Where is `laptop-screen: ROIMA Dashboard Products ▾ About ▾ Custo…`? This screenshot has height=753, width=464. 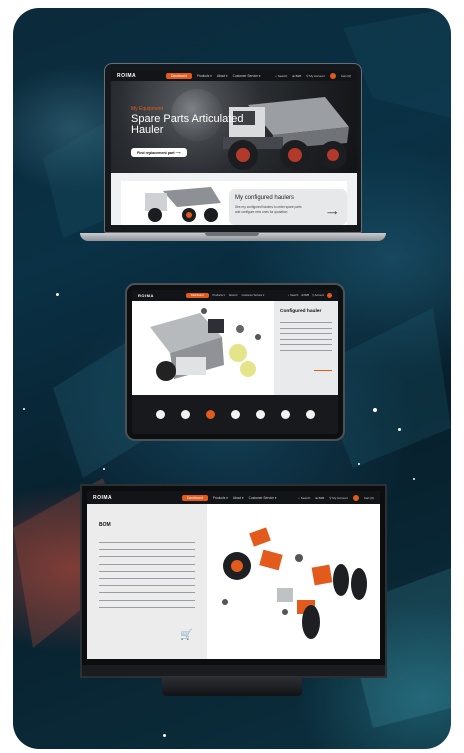
laptop-screen: ROIMA Dashboard Products ▾ About ▾ Custo… is located at coordinates (234, 147).